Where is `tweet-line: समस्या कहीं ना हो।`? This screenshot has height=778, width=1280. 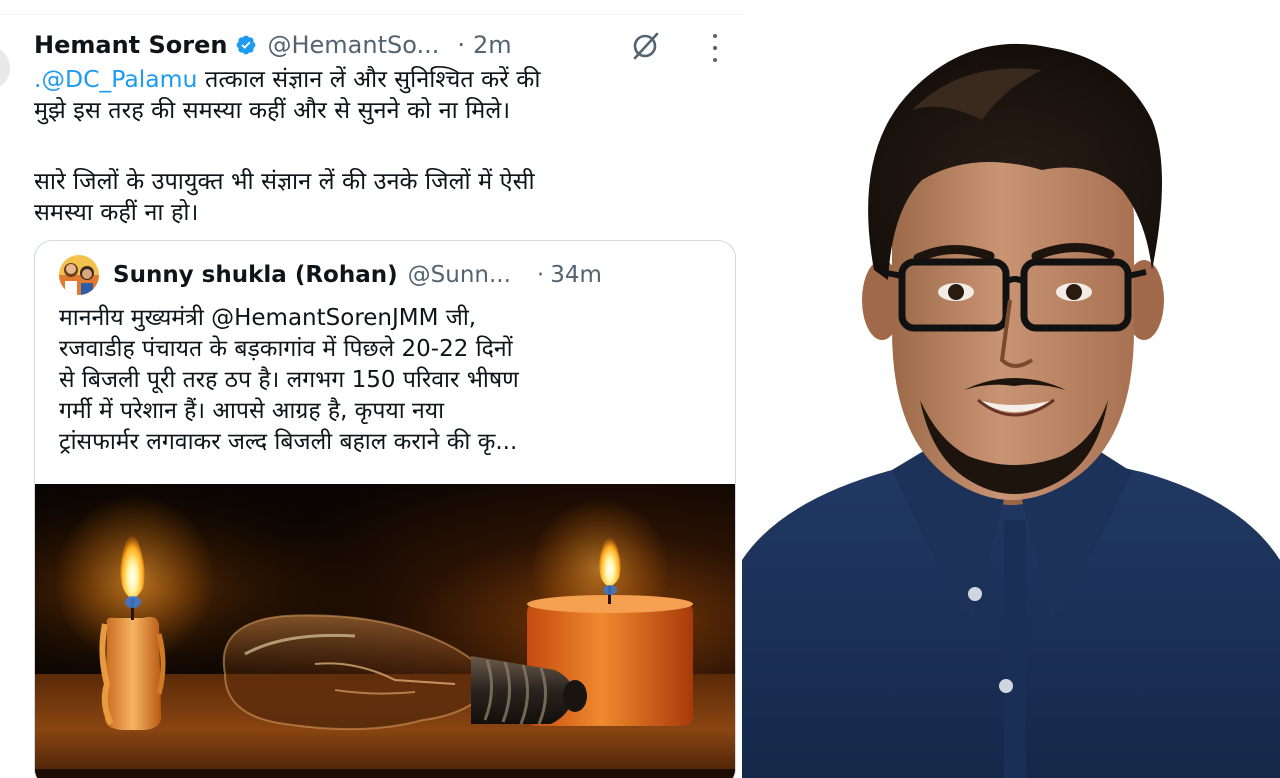 tweet-line: समस्या कहीं ना हो। is located at coordinates (116, 212).